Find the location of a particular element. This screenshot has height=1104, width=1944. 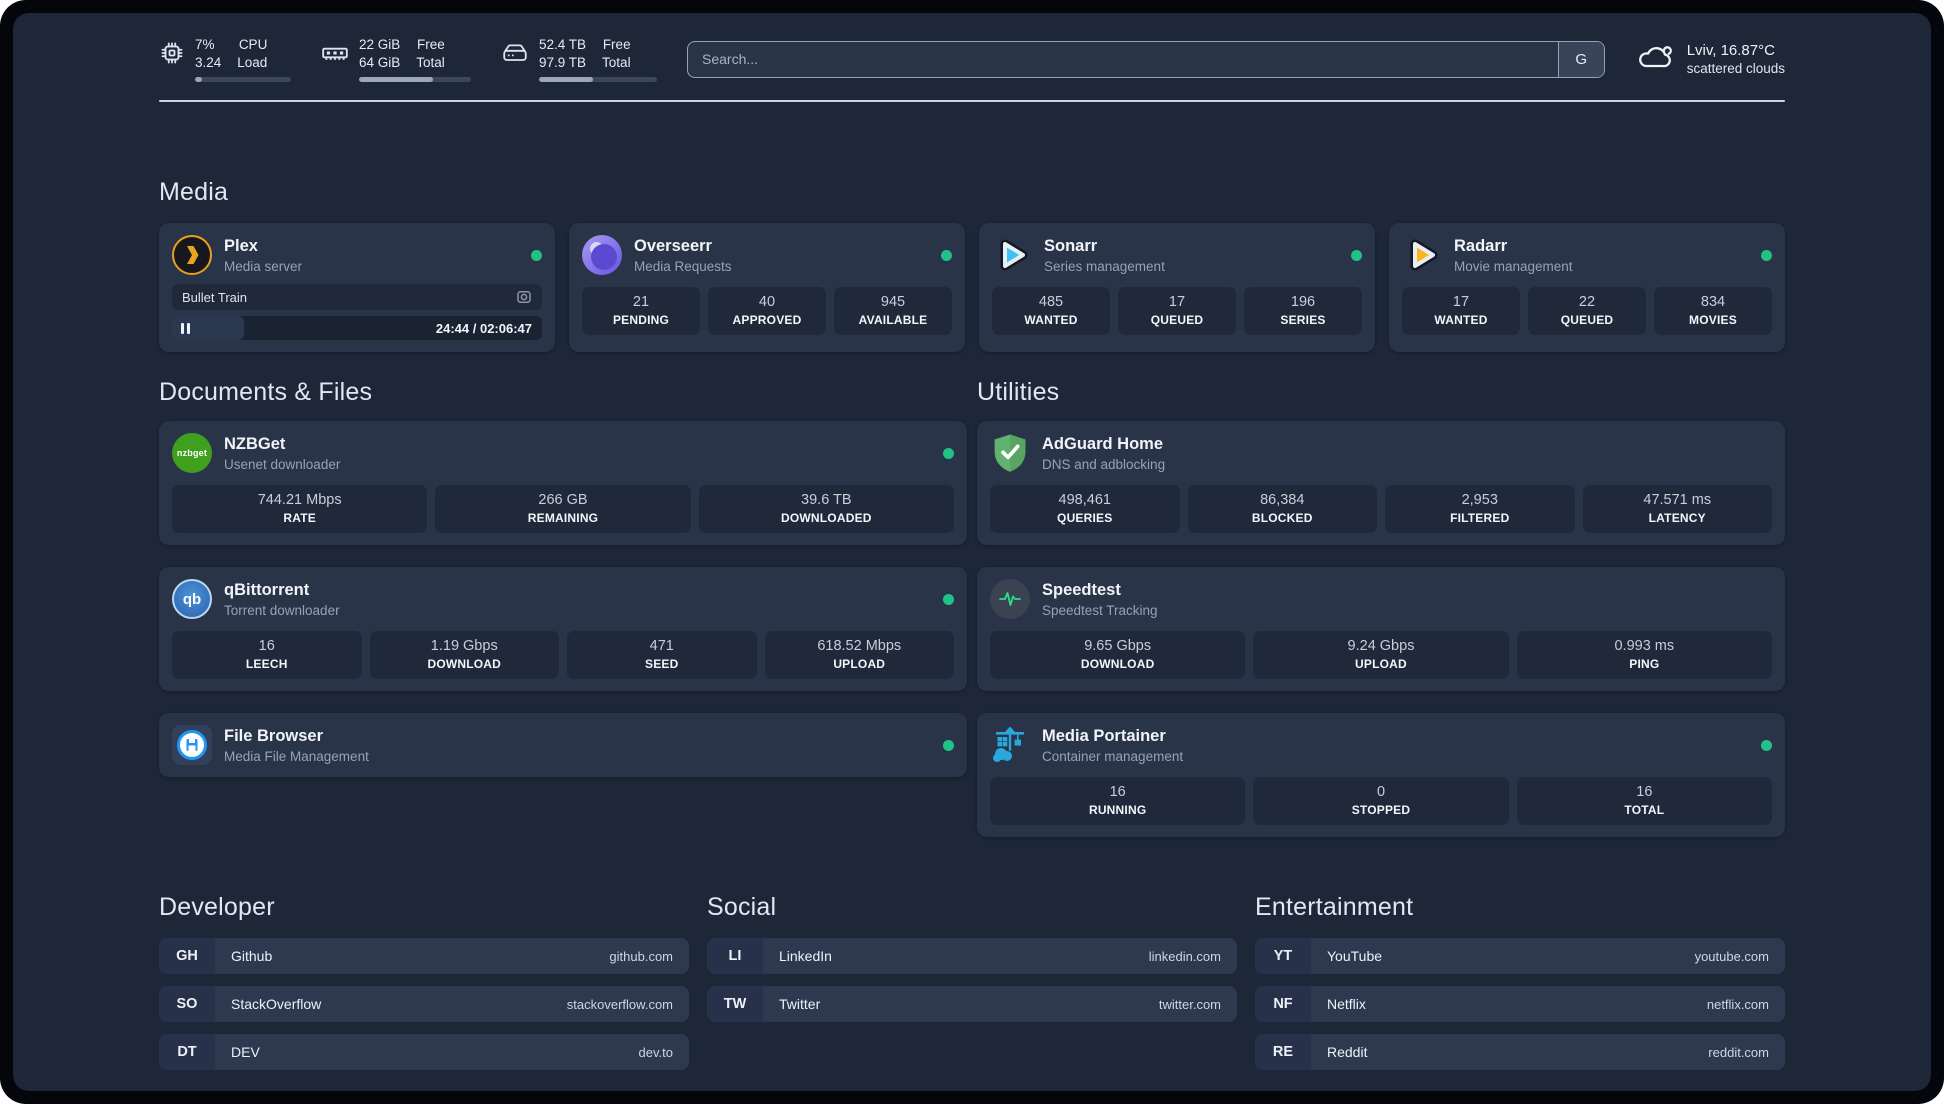

section-title-social: Social is located at coordinates (742, 907).